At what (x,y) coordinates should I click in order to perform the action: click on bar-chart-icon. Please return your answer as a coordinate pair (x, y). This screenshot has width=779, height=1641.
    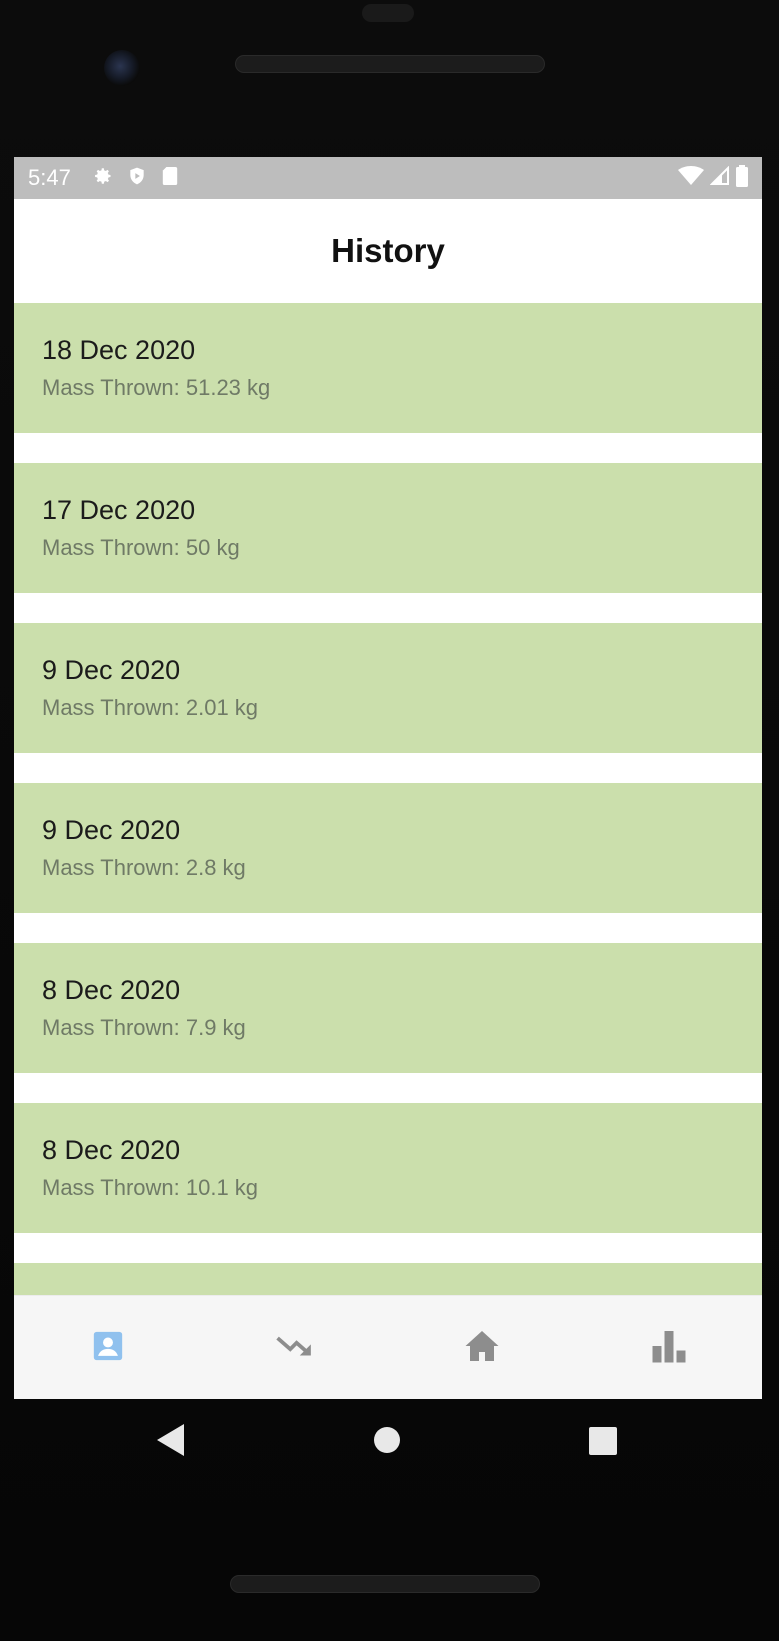
    Looking at the image, I should click on (669, 1348).